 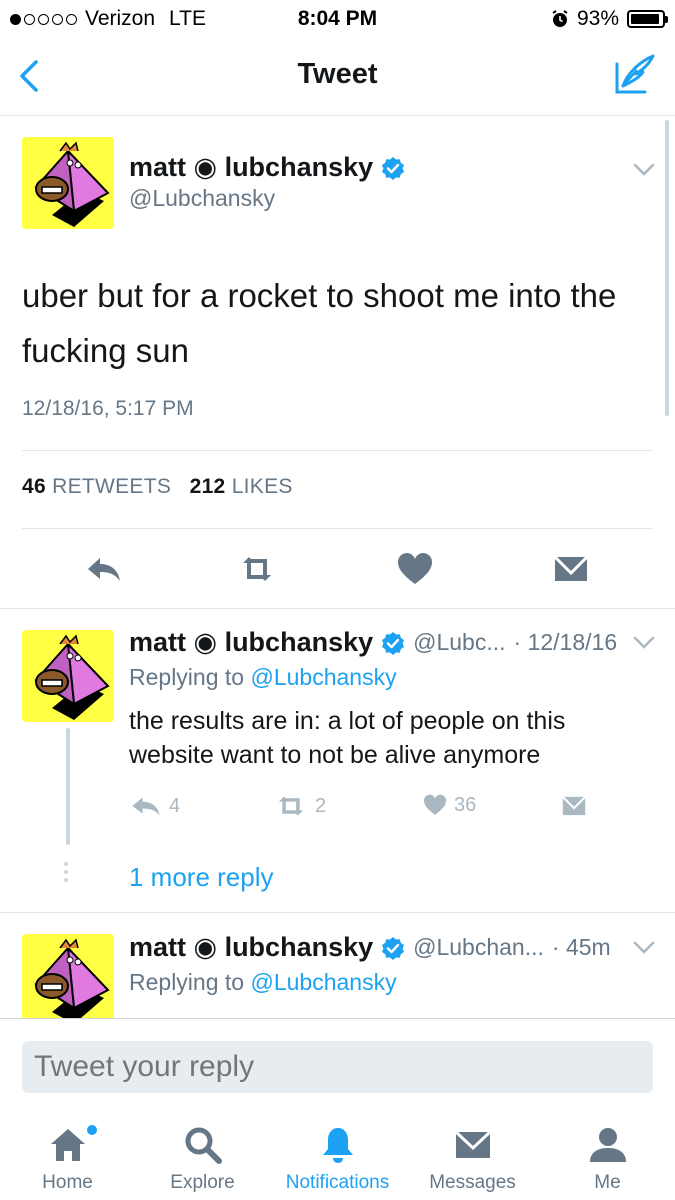 What do you see at coordinates (472, 1144) in the screenshot?
I see `envelope-icon` at bounding box center [472, 1144].